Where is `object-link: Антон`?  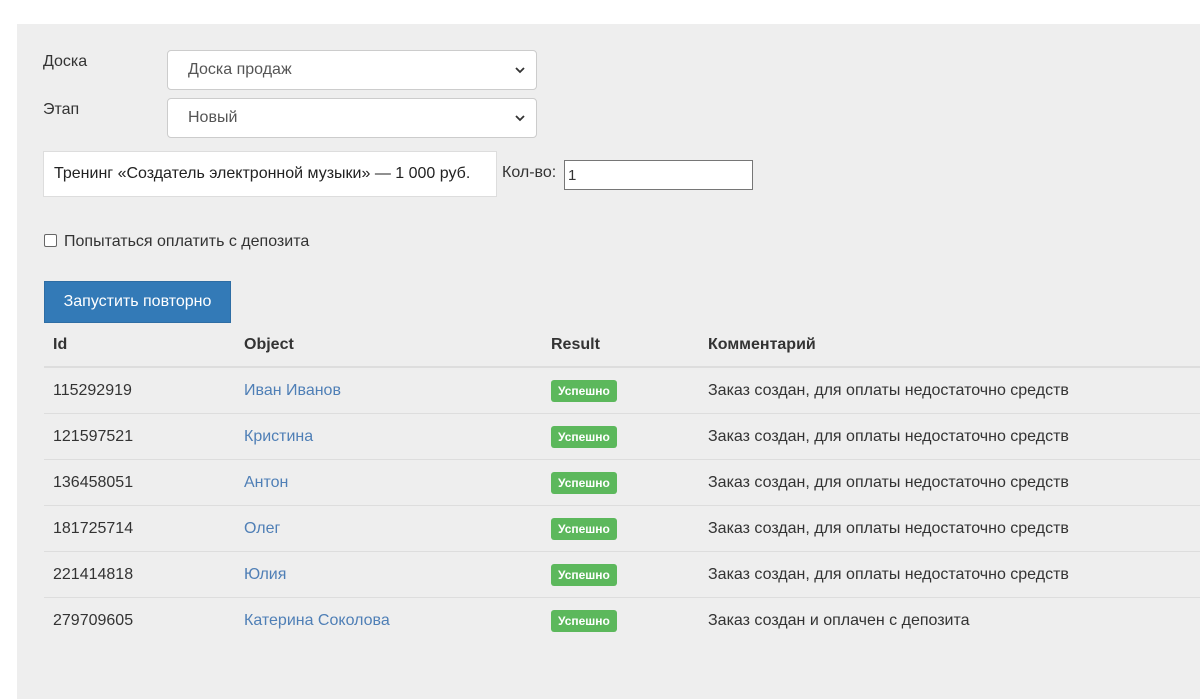
object-link: Антон is located at coordinates (266, 482).